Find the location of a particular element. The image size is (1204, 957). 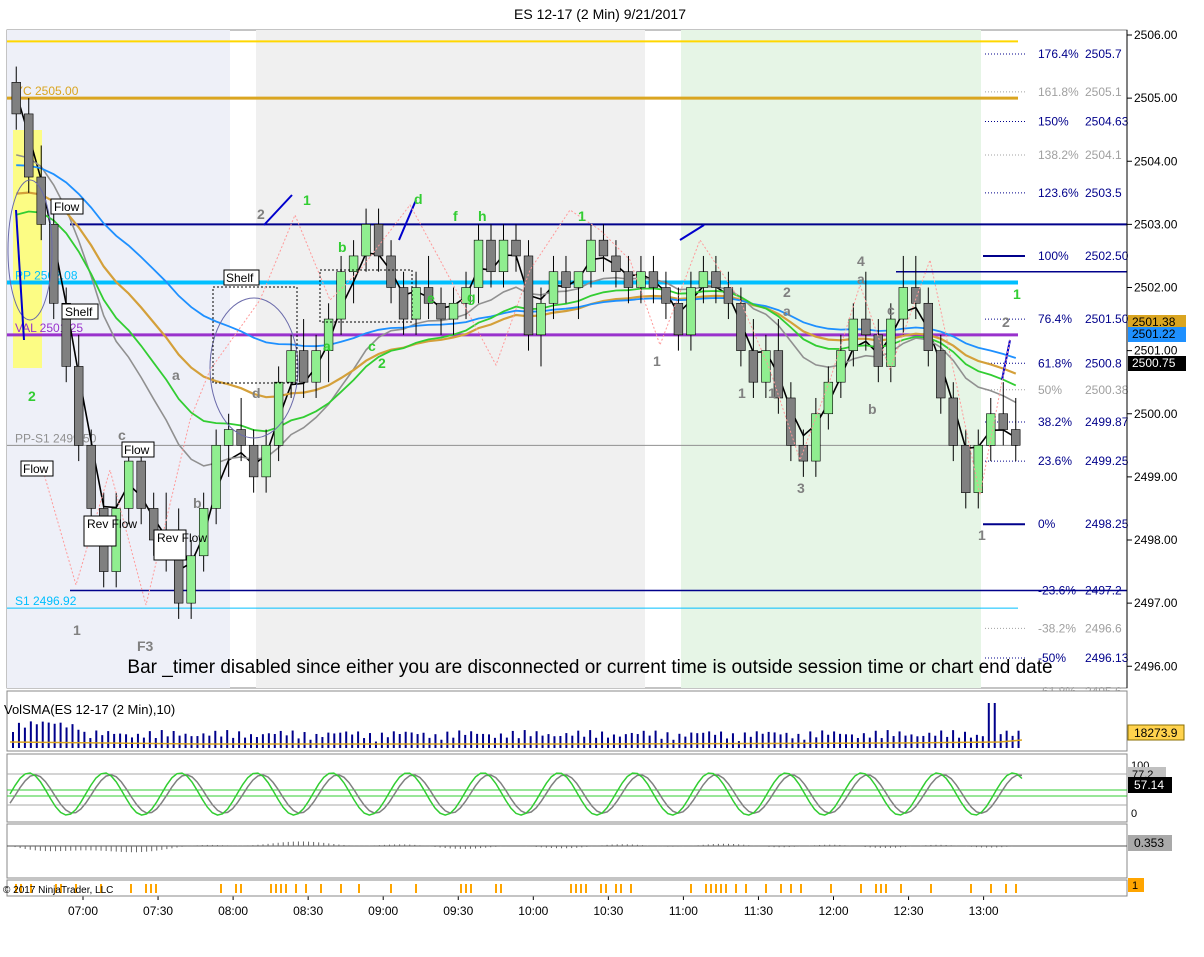

fib-pct-2: 150% is located at coordinates (1053, 121).